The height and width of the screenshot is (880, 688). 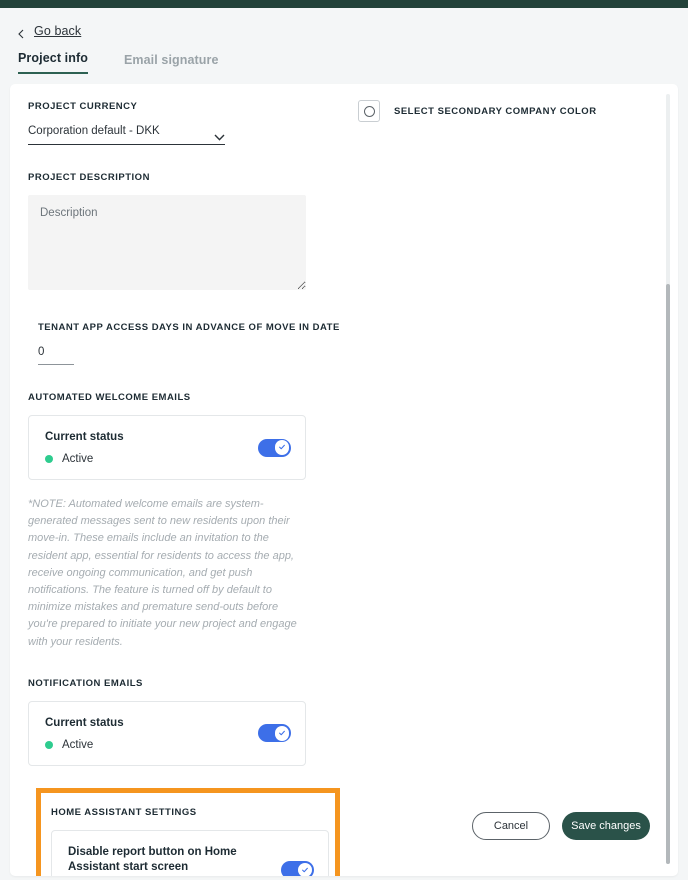 What do you see at coordinates (171, 63) in the screenshot?
I see `tab-email-signature: Email signature` at bounding box center [171, 63].